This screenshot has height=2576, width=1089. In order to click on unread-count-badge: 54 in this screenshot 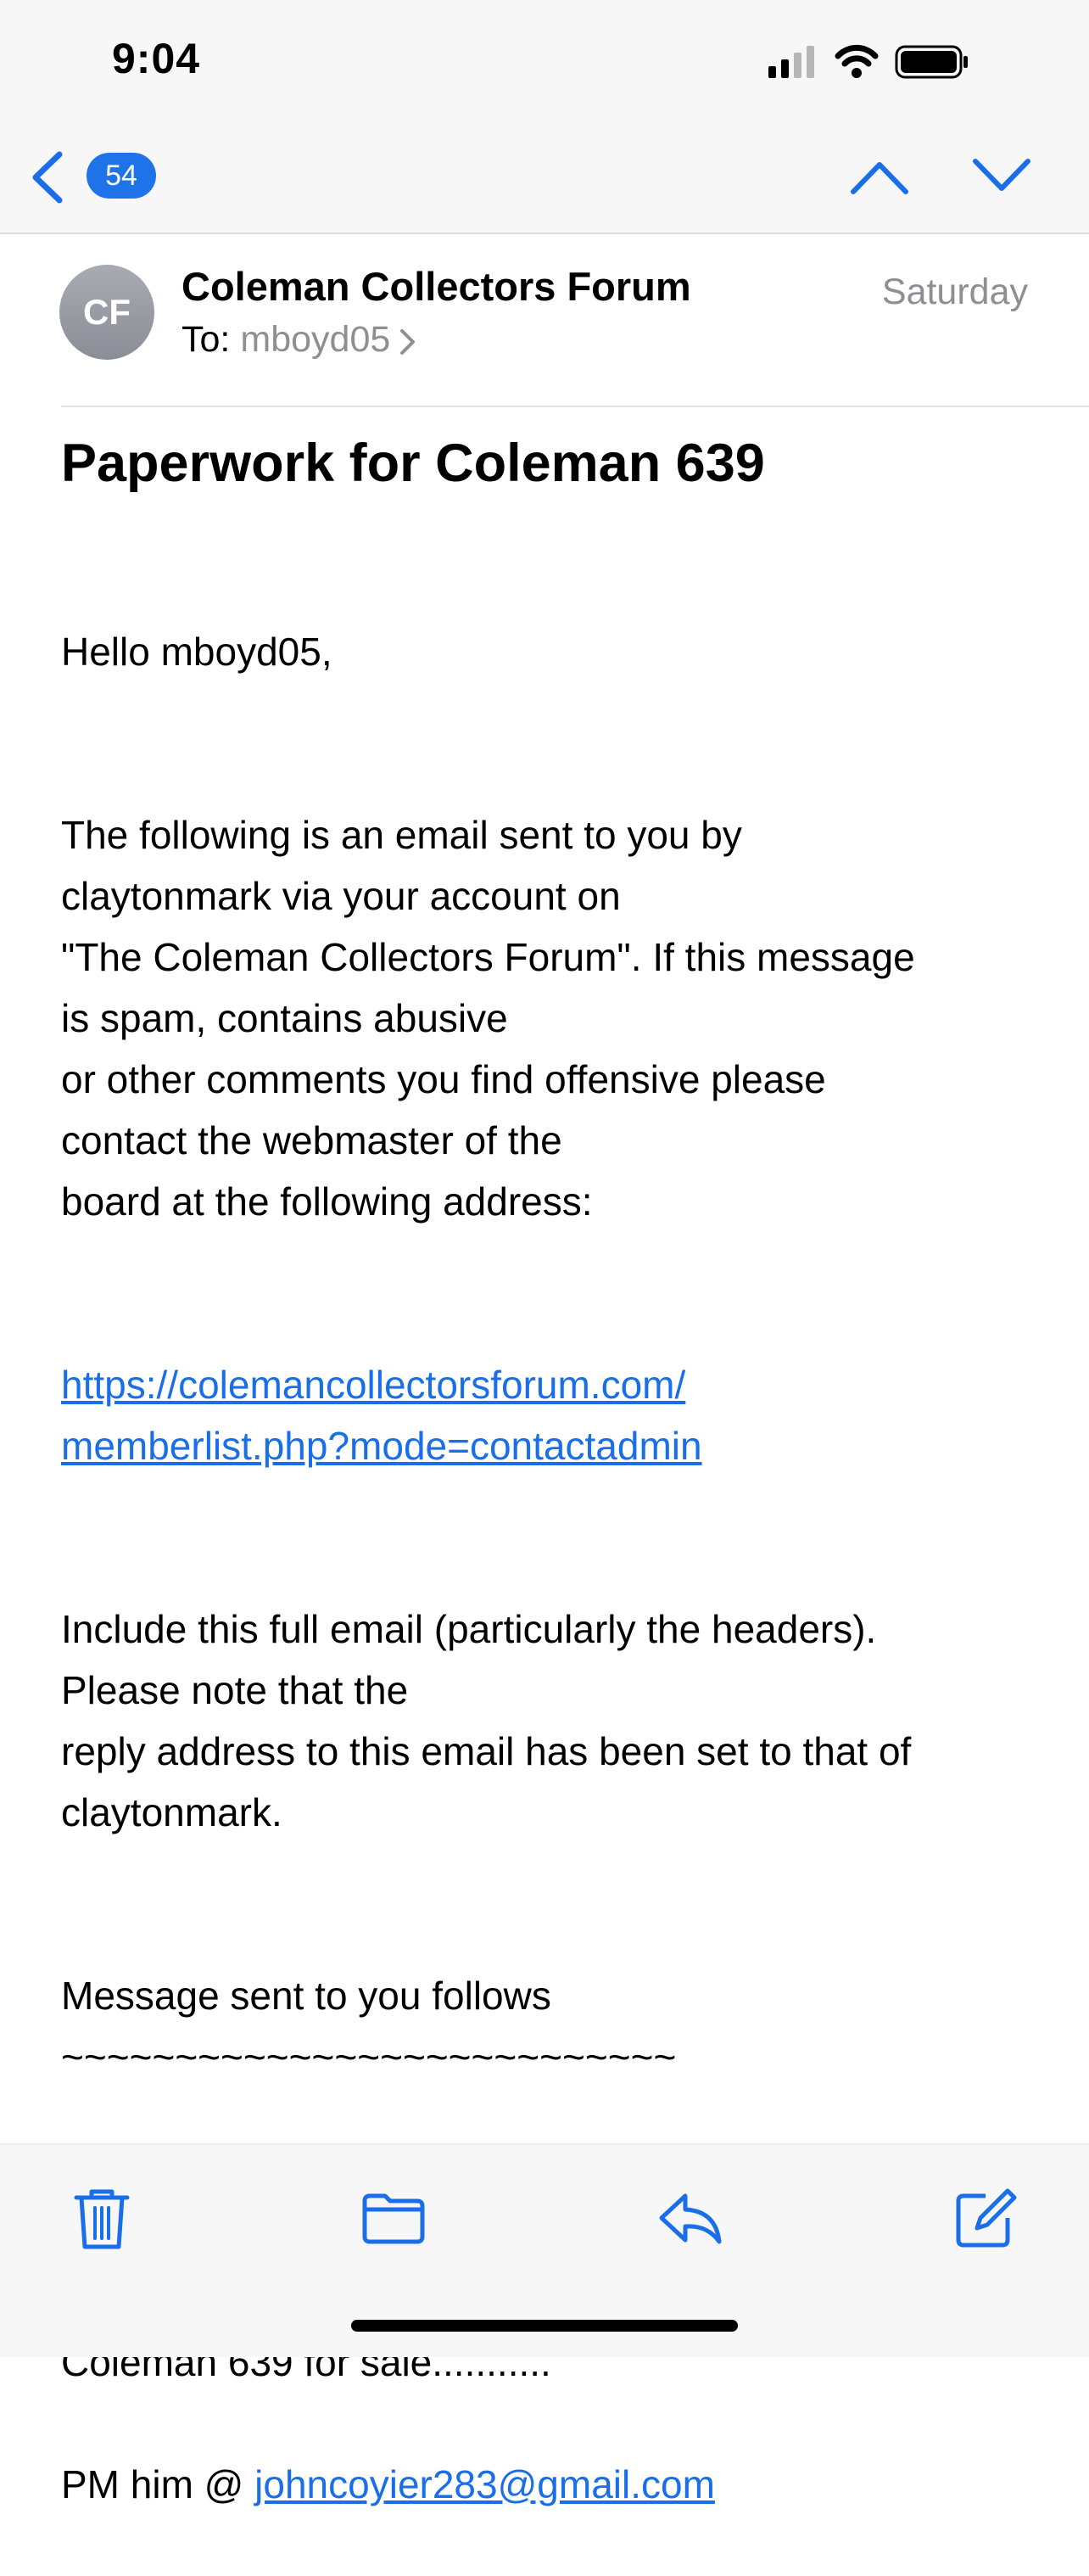, I will do `click(121, 176)`.